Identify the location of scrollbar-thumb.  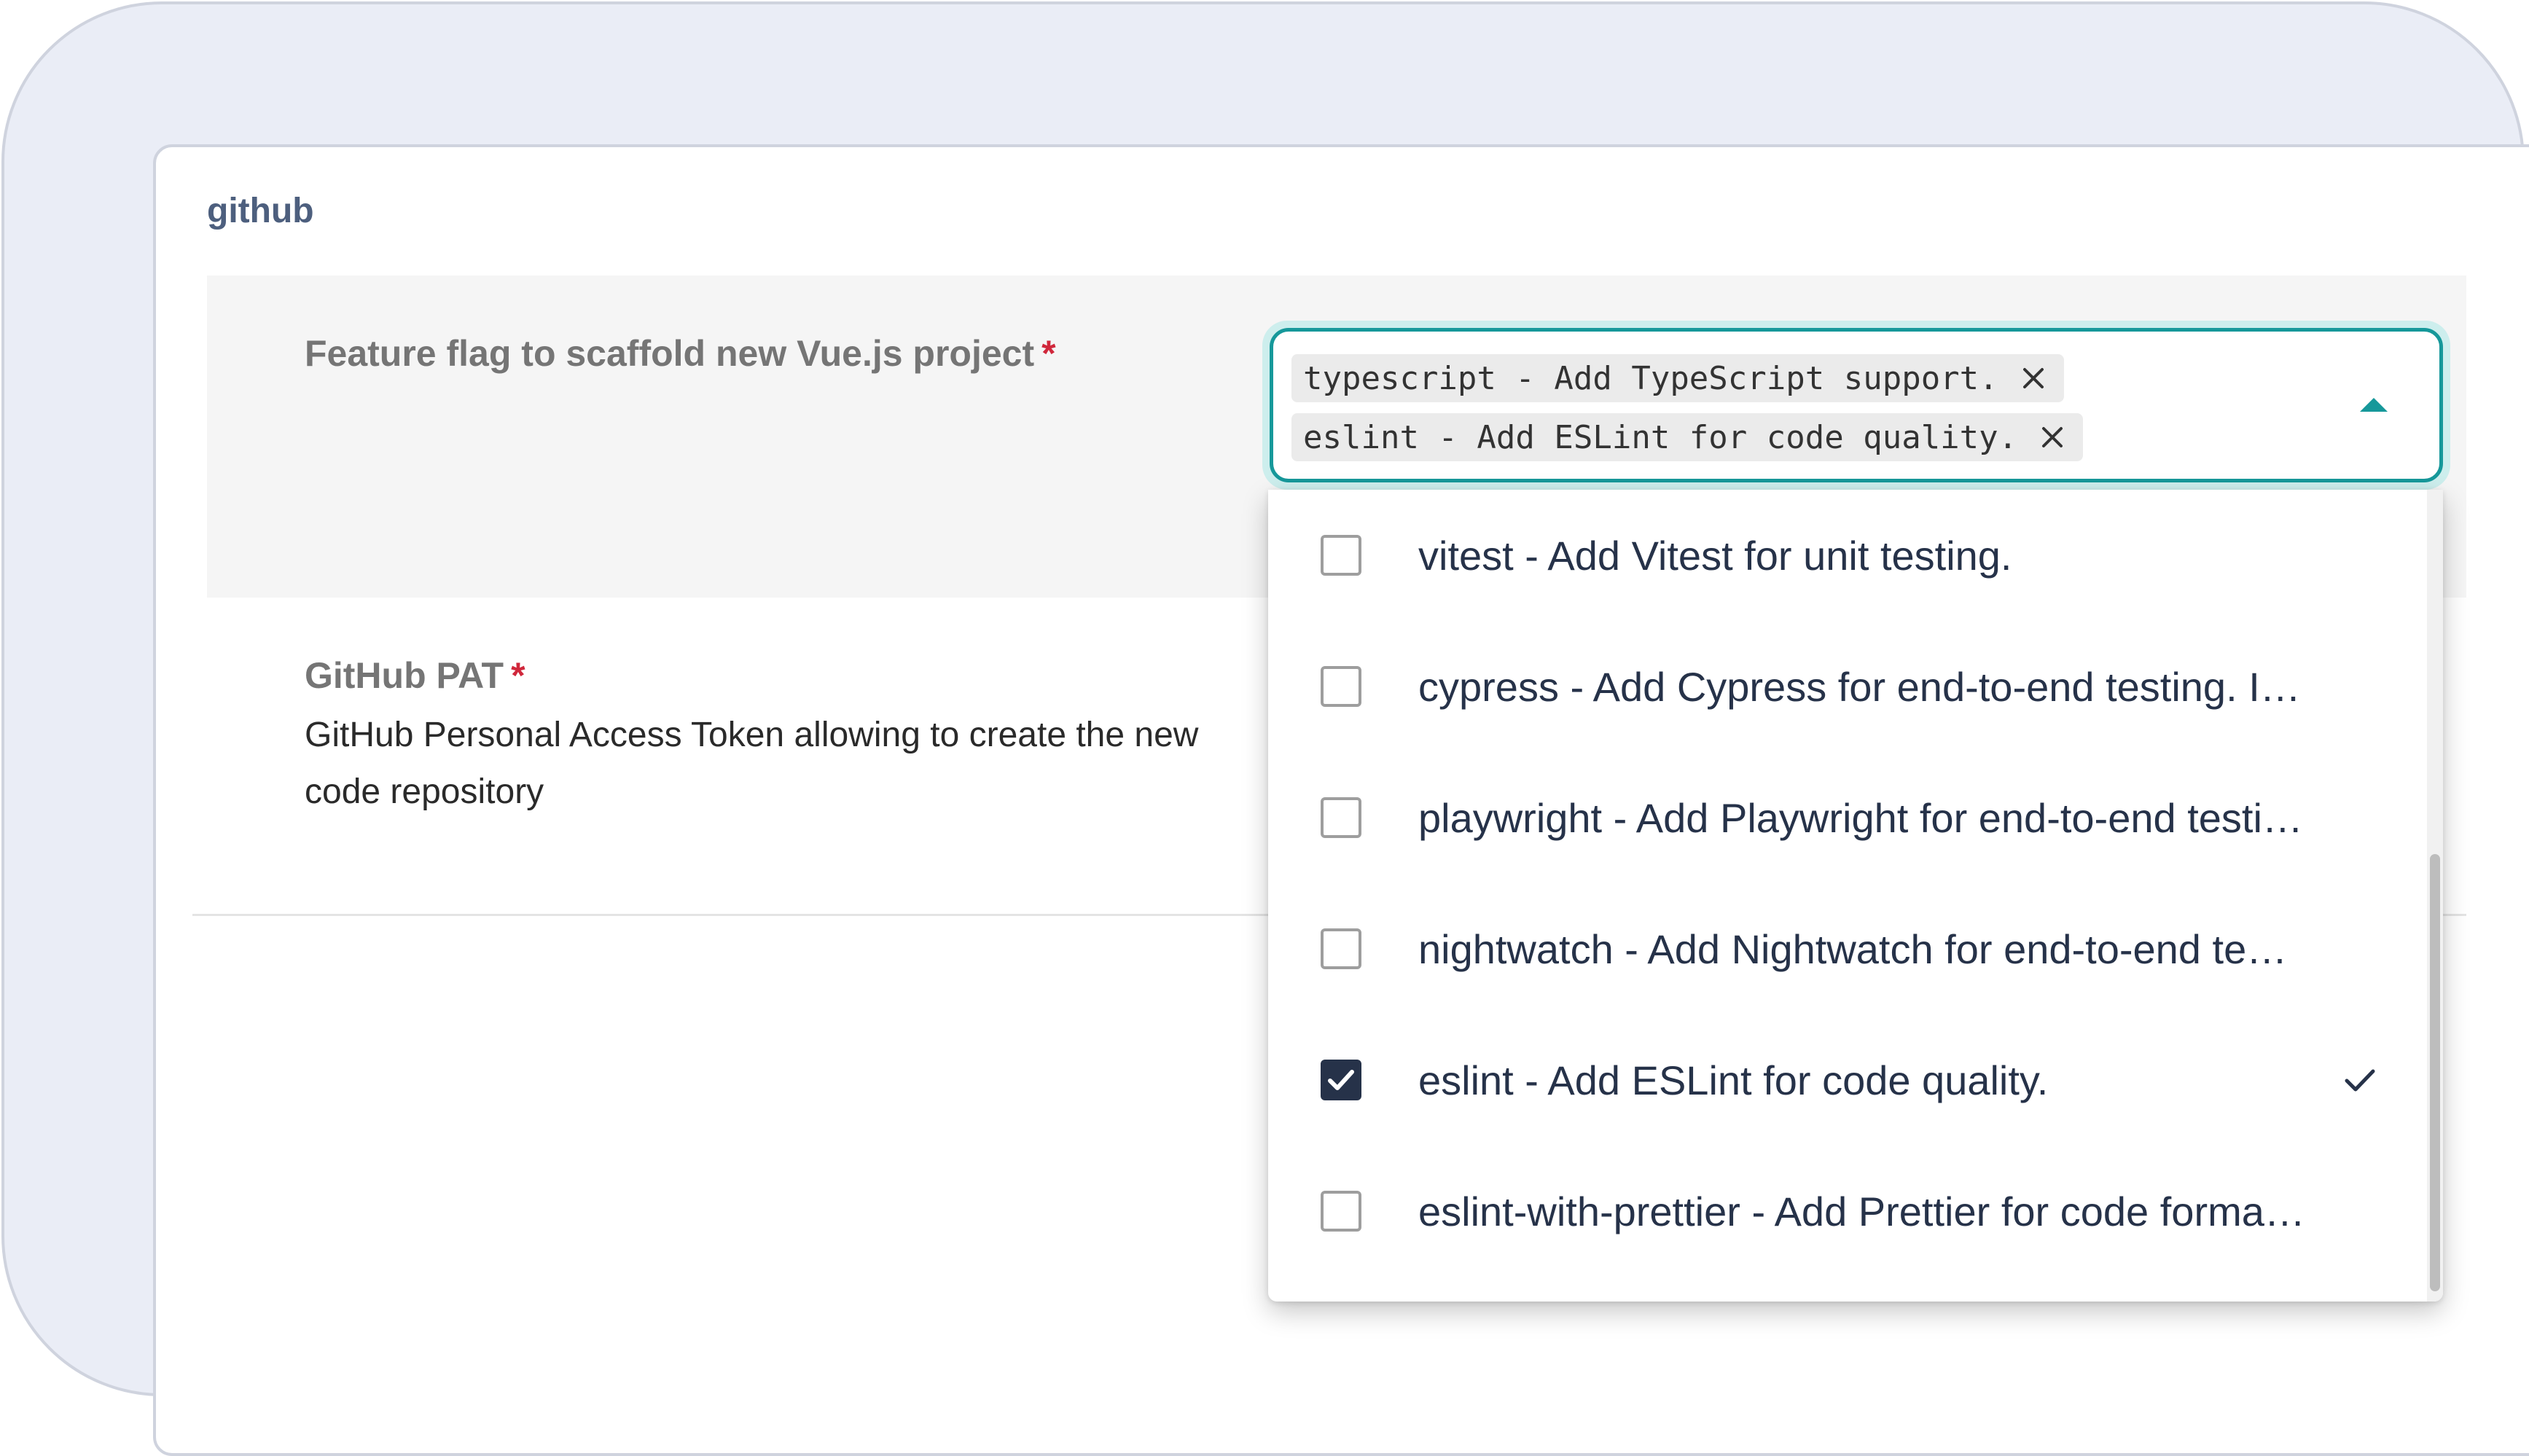
(2435, 1072).